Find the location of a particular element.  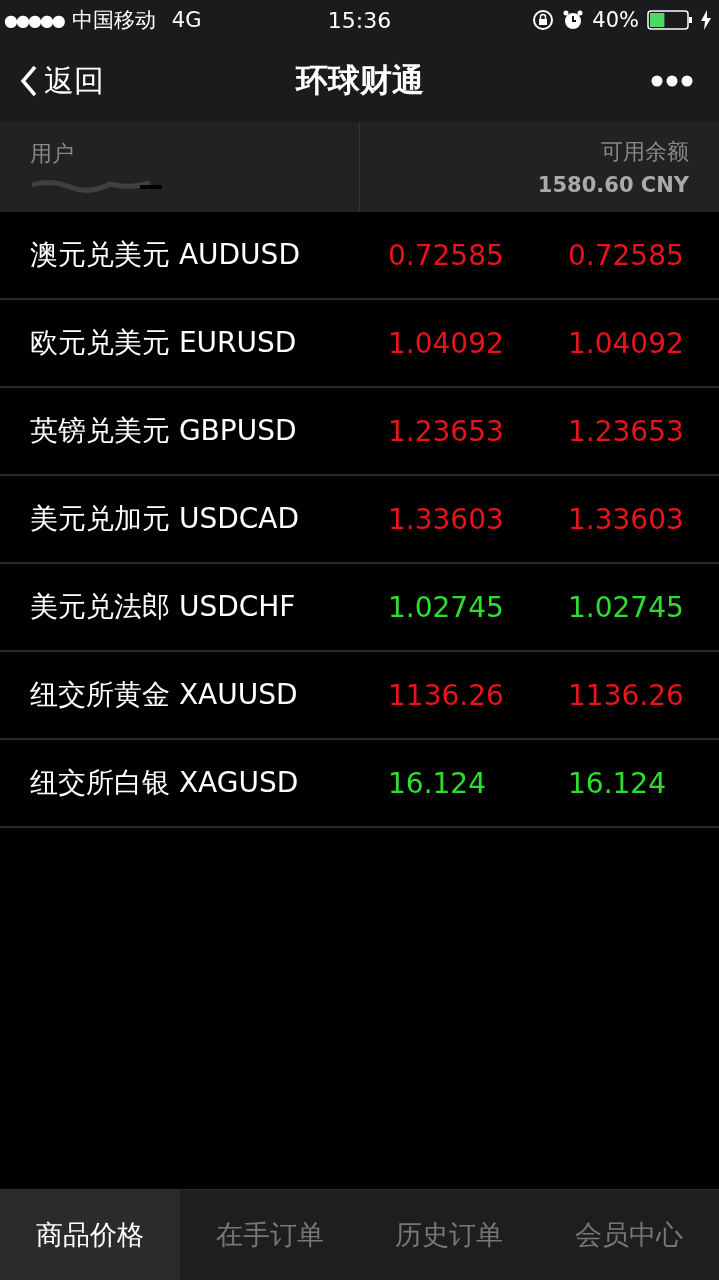

rotation-lock-icon is located at coordinates (543, 20).